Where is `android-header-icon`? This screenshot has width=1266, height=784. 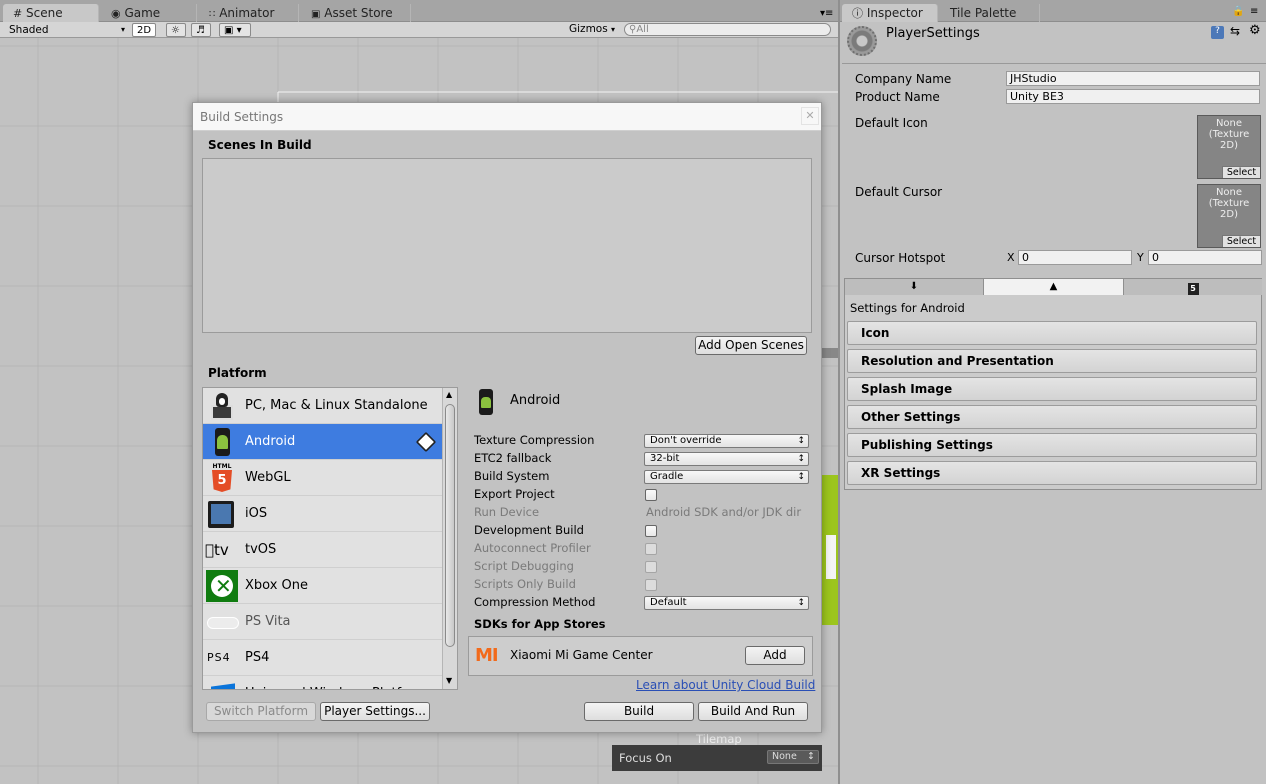
android-header-icon is located at coordinates (486, 402).